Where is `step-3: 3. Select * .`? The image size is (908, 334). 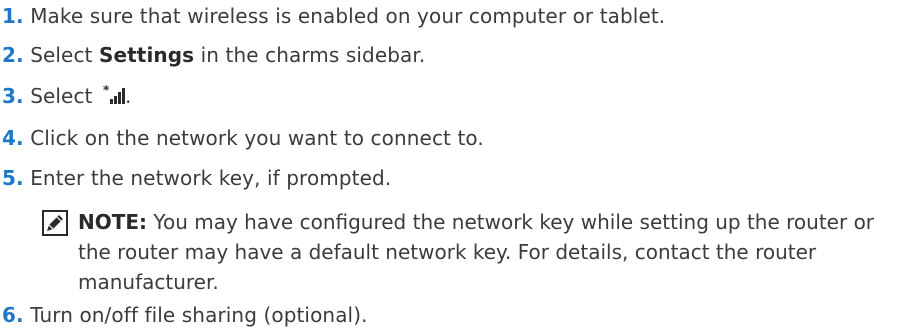
step-3: 3. Select * . is located at coordinates (66, 96).